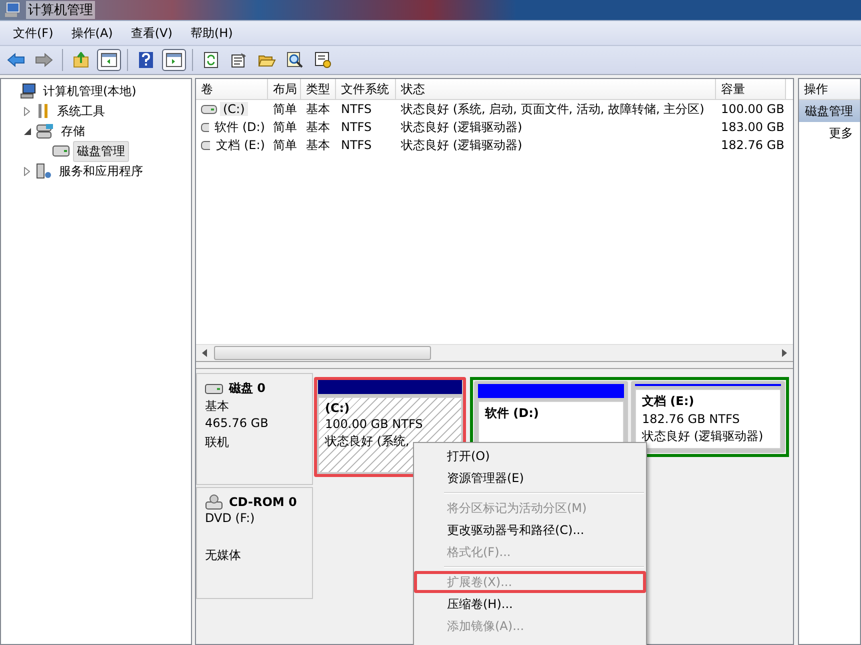 This screenshot has width=861, height=645. I want to click on disk-info: 465.76 GB, so click(237, 424).